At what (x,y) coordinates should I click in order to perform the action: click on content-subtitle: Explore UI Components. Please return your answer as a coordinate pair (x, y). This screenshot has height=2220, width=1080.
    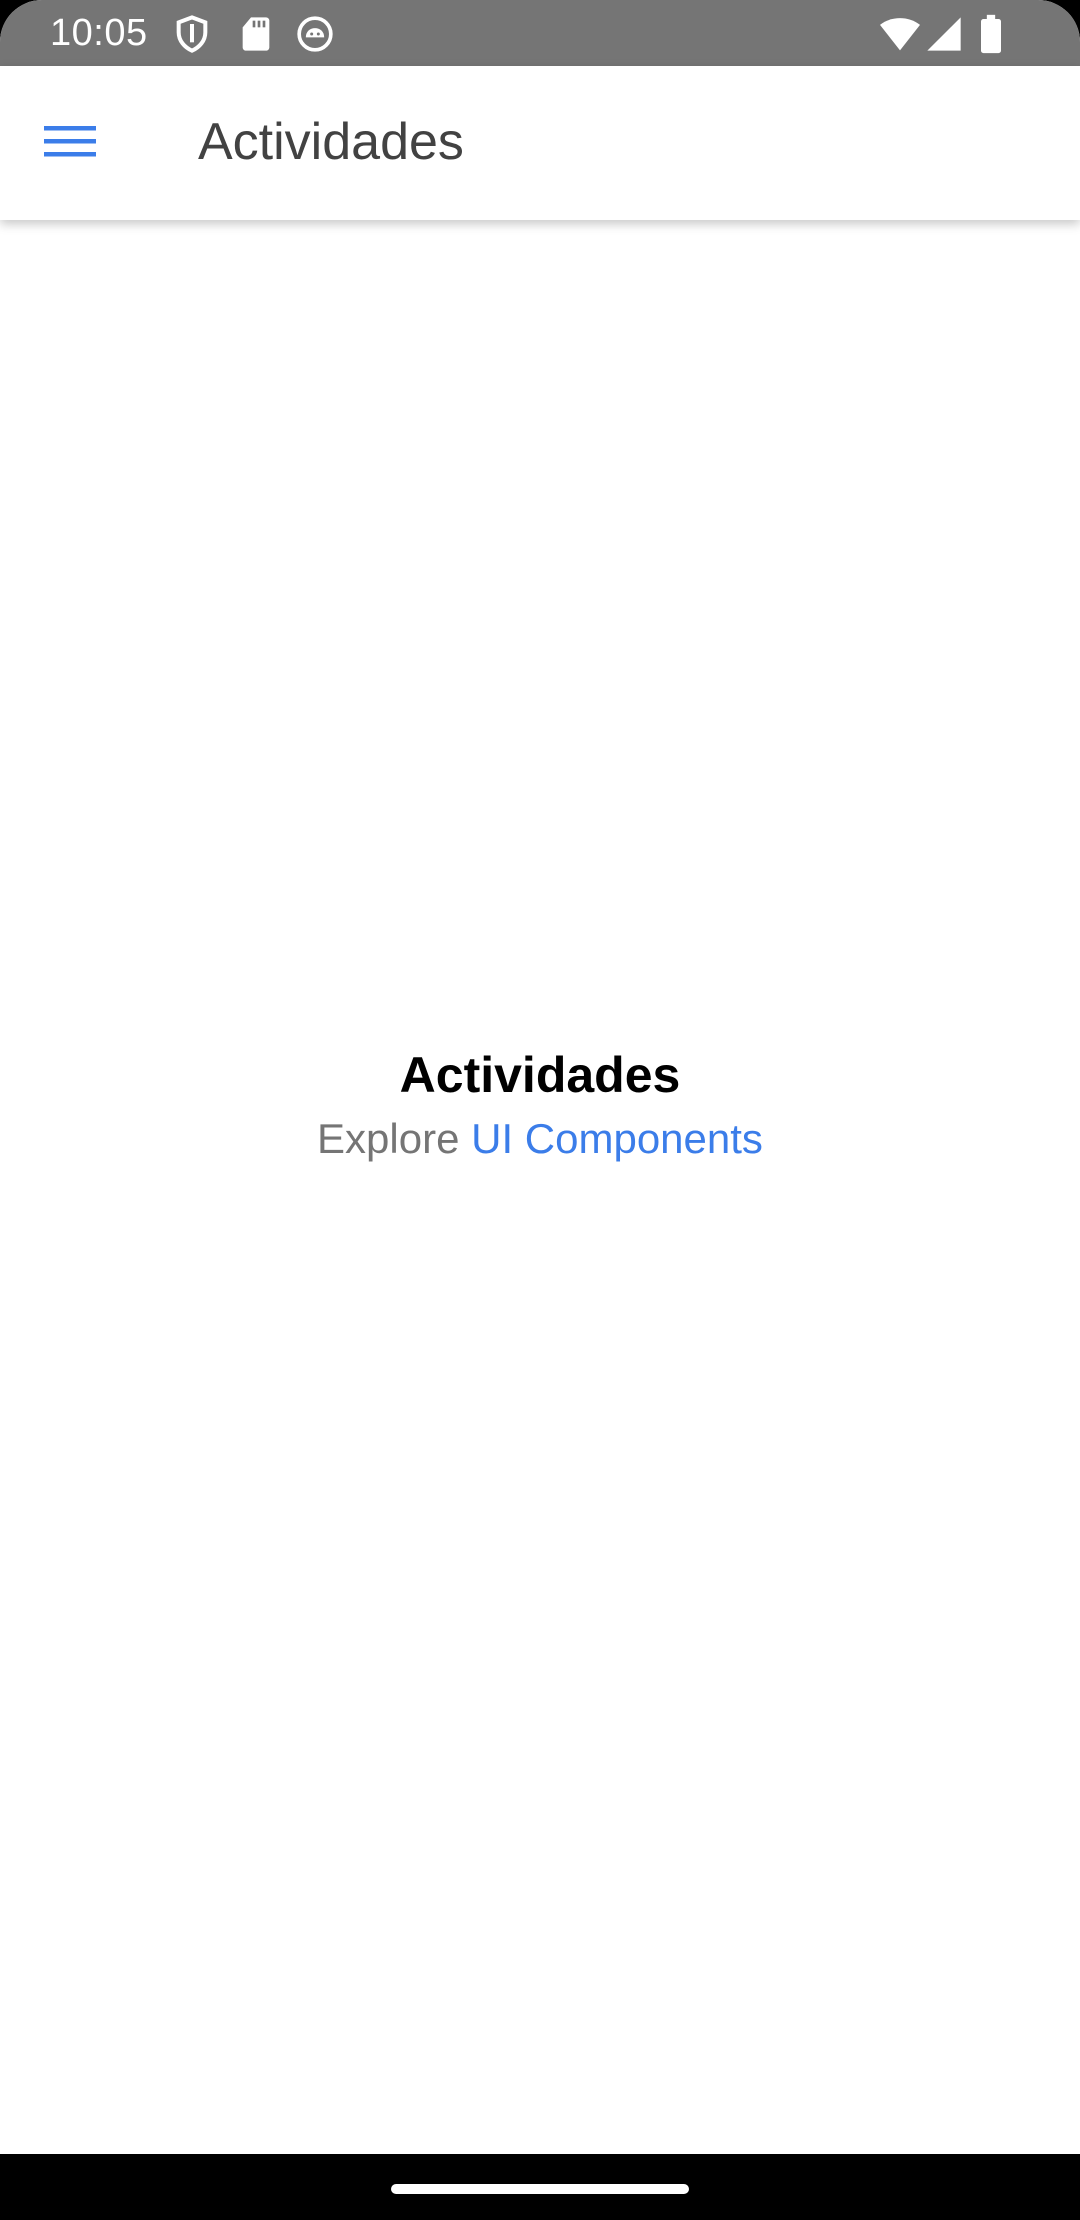
    Looking at the image, I should click on (540, 1139).